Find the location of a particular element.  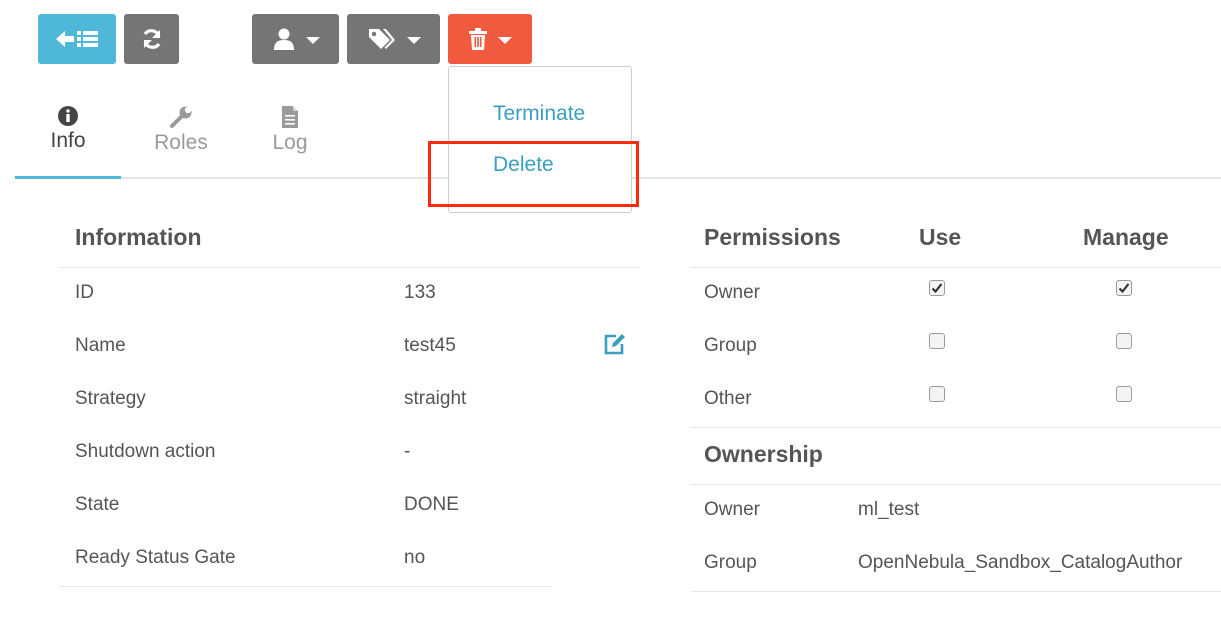

permissions-title: Permissions is located at coordinates (772, 237).